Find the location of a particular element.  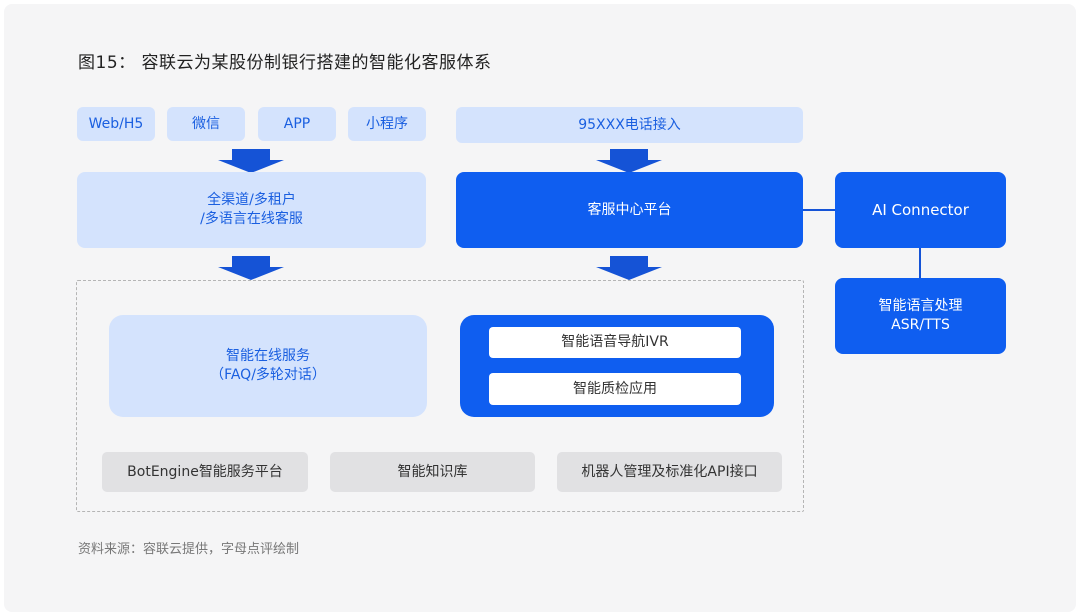

source-note: 资料来源：容联云提供，字母点评绘制 is located at coordinates (189, 549).